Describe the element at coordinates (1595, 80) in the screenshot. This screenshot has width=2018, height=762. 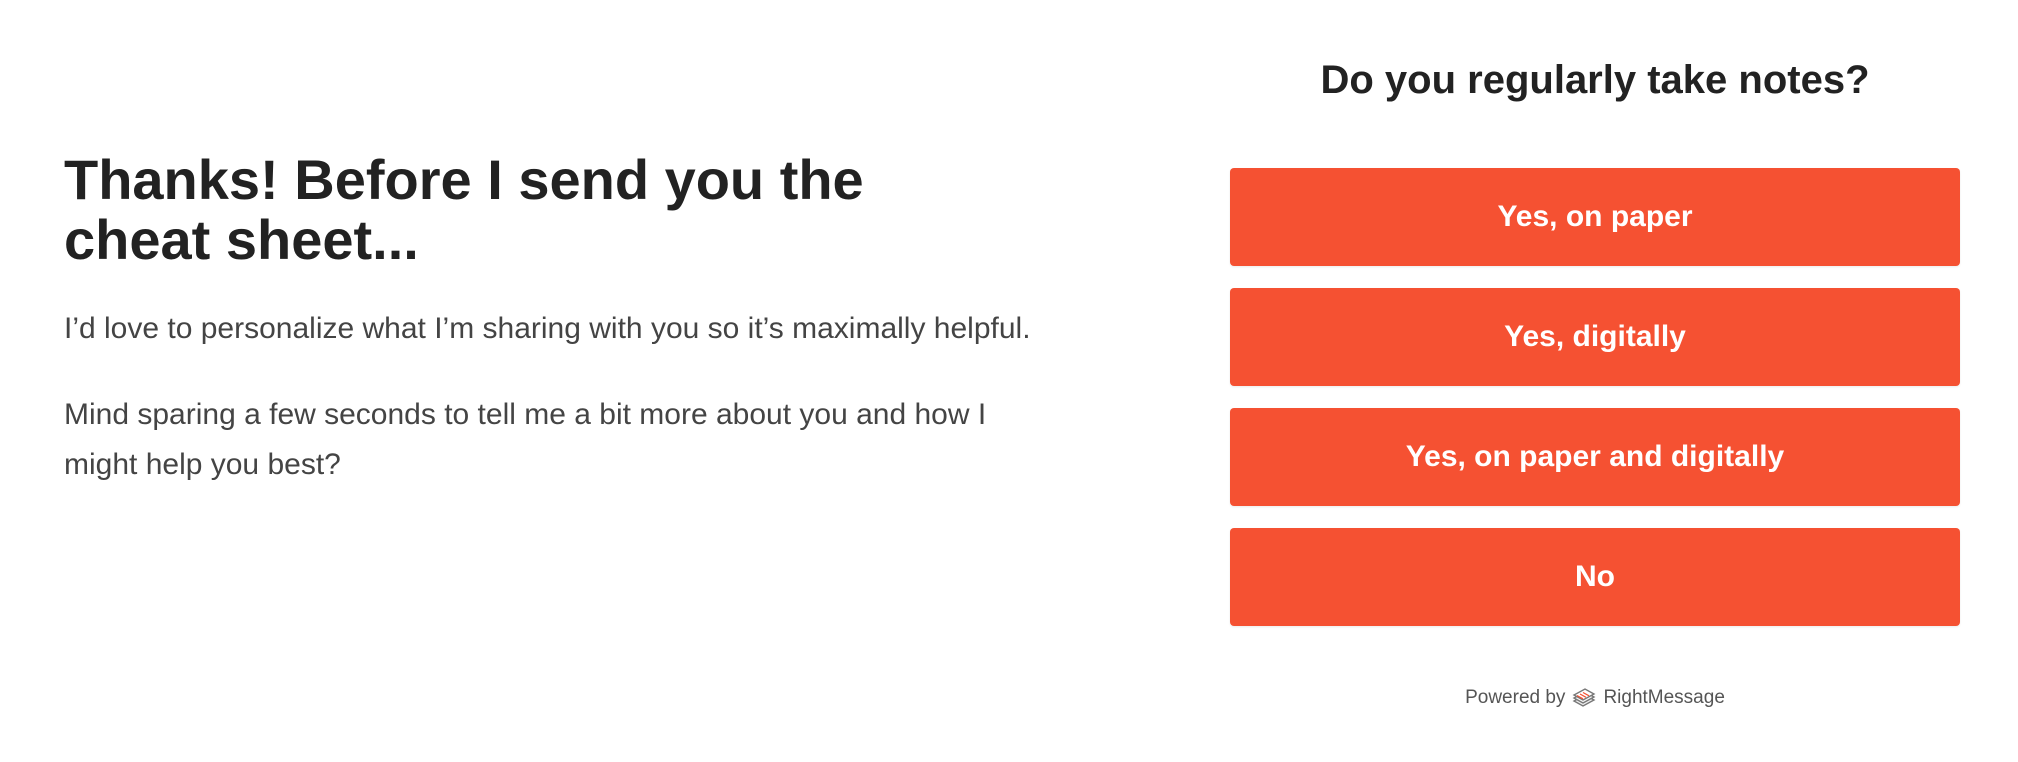
I see `survey-question: Do you regularly take notes?` at that location.